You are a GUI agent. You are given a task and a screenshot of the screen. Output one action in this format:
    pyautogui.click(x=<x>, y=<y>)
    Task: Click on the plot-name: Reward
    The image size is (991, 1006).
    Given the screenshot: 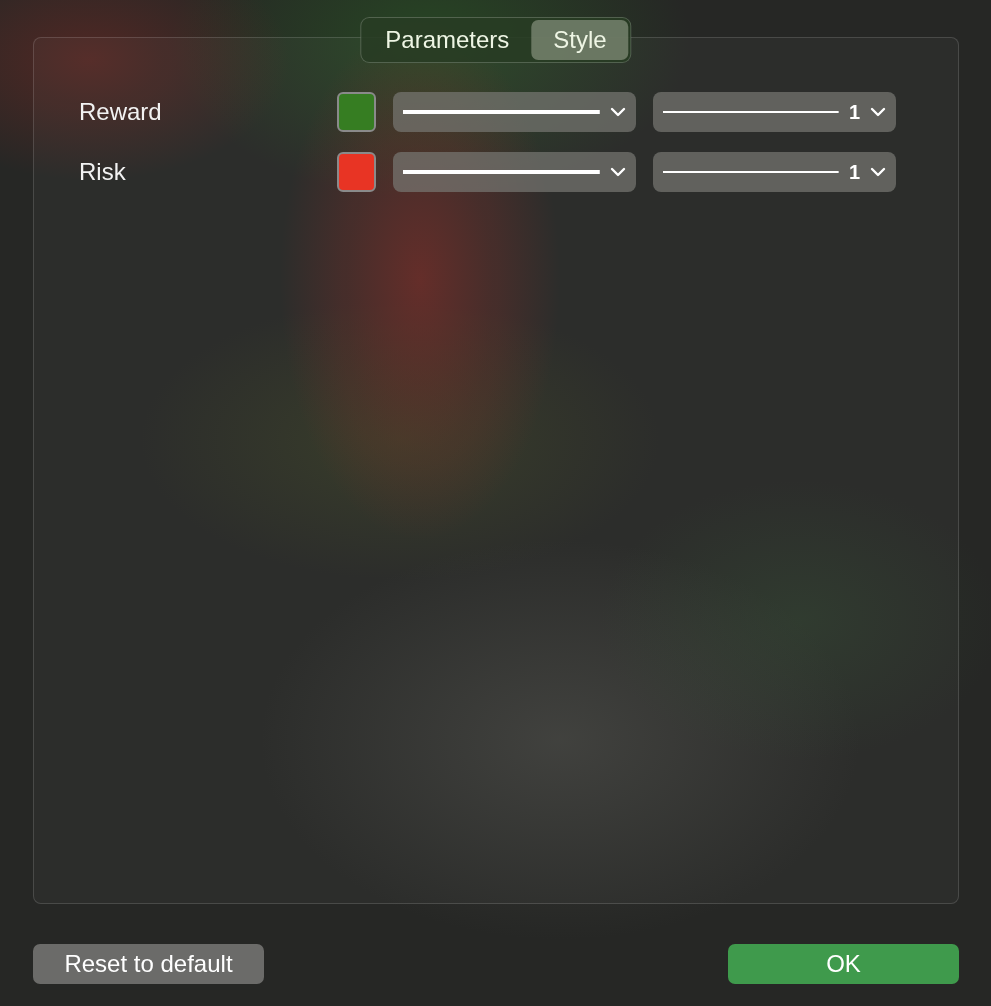 What is the action you would take?
    pyautogui.click(x=121, y=112)
    